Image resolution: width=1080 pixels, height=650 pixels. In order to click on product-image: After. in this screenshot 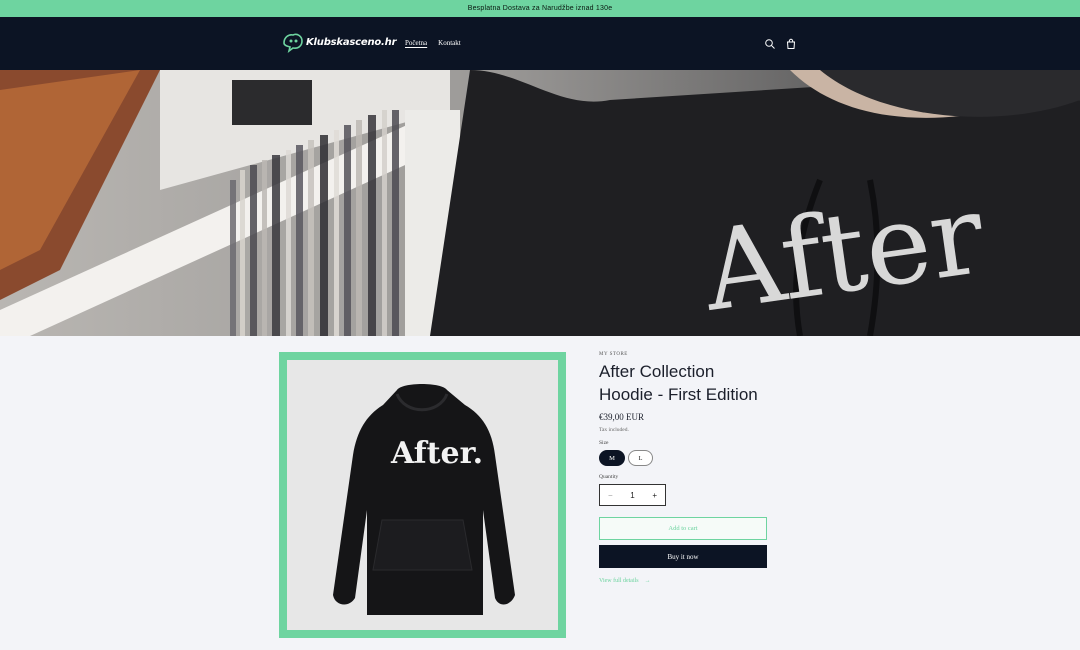, I will do `click(422, 495)`.